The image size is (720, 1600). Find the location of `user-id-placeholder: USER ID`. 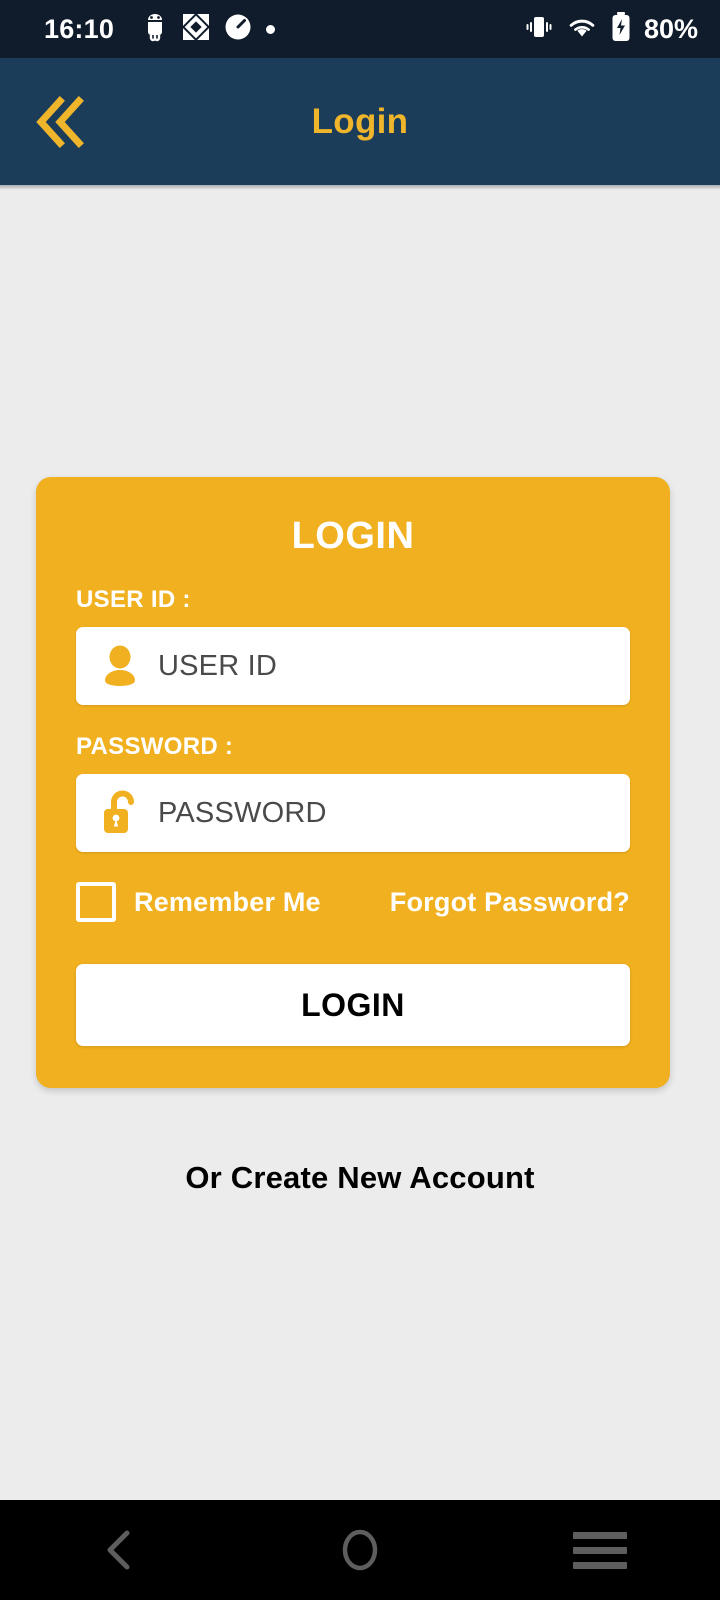

user-id-placeholder: USER ID is located at coordinates (218, 665).